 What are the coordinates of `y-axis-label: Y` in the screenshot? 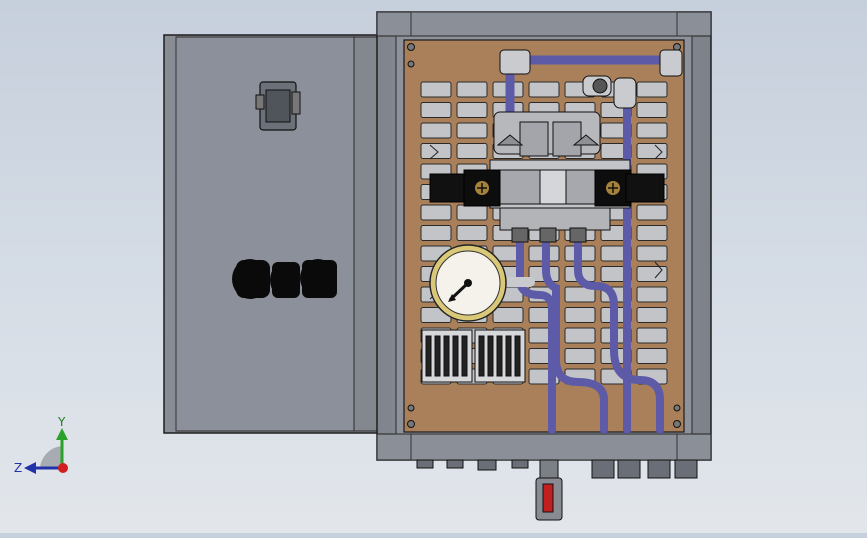 It's located at (61, 422).